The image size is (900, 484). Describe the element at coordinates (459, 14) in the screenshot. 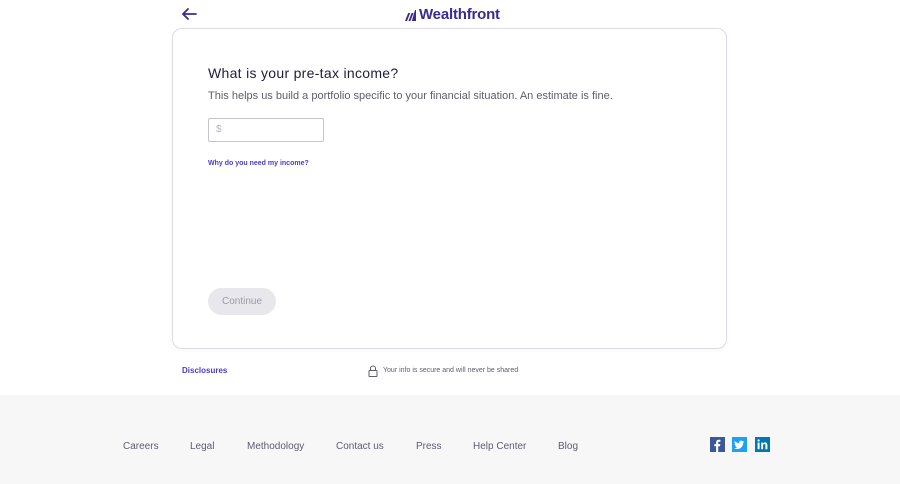

I see `logo-text: Wealthfront` at that location.